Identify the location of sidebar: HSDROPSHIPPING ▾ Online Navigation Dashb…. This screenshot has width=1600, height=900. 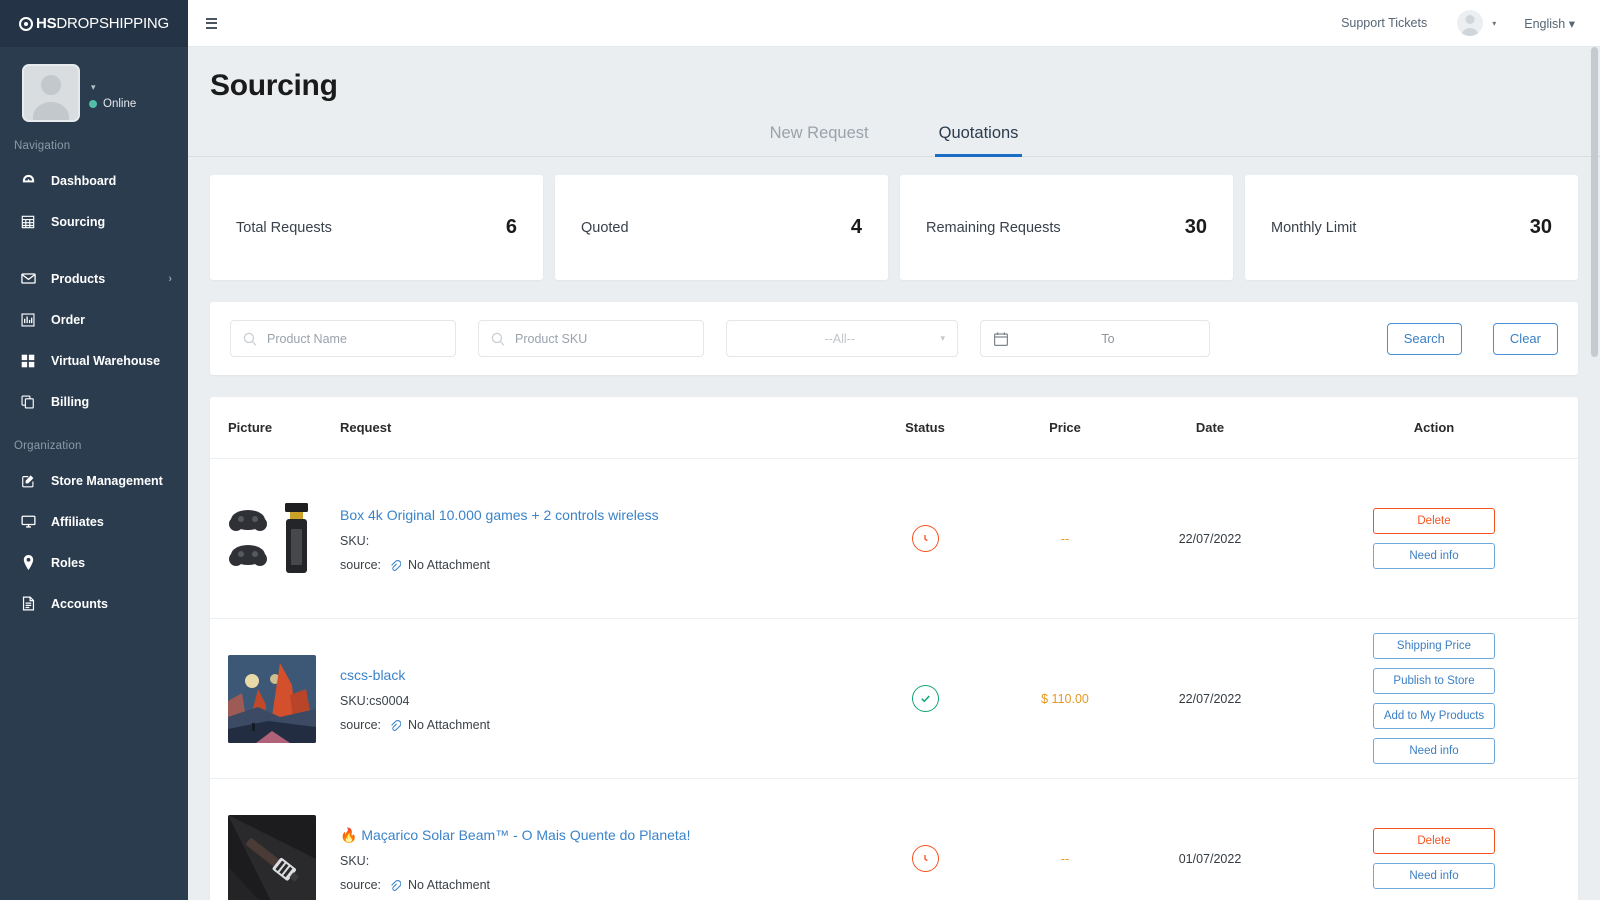
(94, 450).